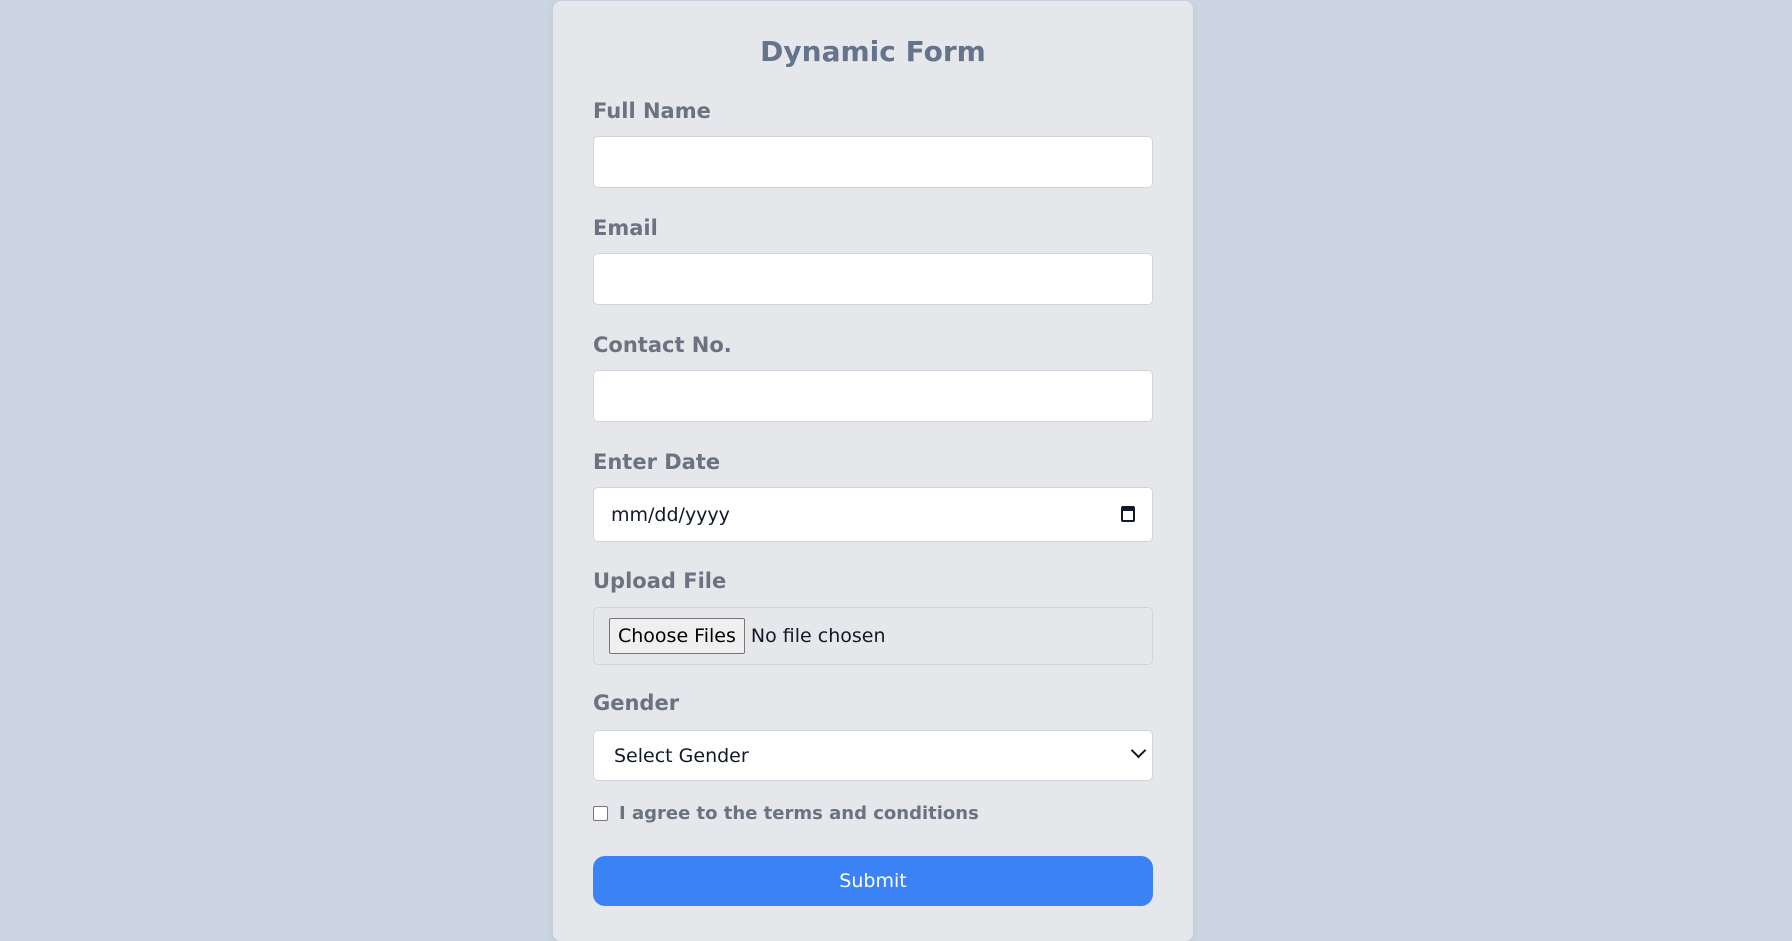 The image size is (1792, 941). Describe the element at coordinates (670, 514) in the screenshot. I see `date-placeholder: mm/dd/yyyy` at that location.